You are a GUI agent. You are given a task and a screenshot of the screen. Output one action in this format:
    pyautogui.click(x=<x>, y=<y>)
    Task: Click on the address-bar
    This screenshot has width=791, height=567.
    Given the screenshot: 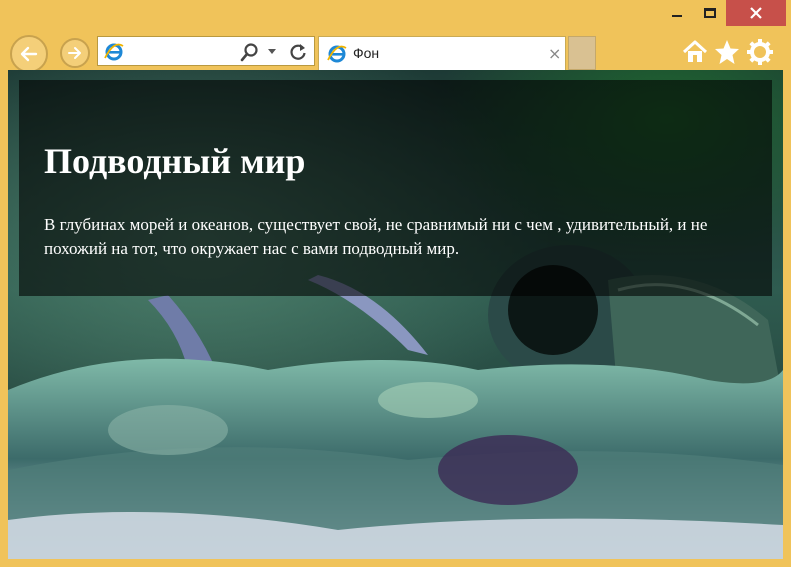 What is the action you would take?
    pyautogui.click(x=206, y=51)
    